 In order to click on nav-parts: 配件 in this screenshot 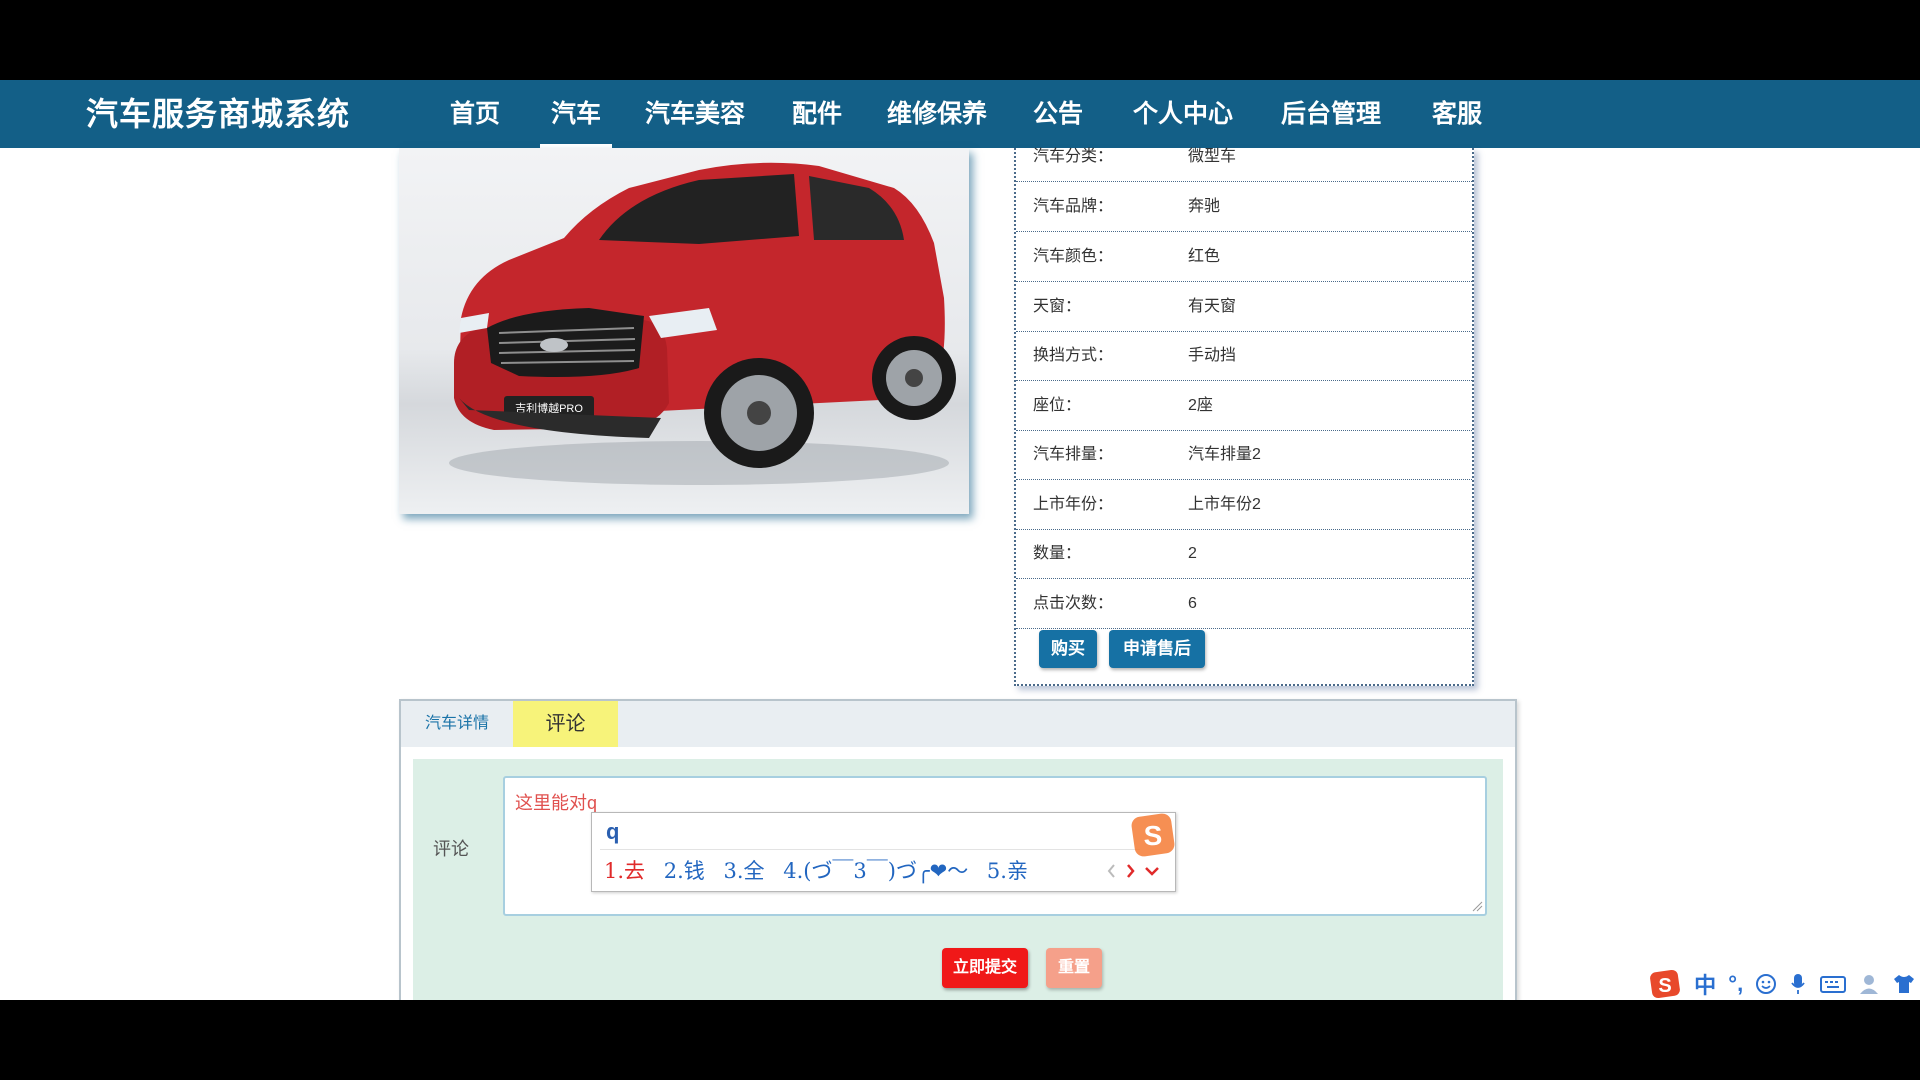, I will do `click(817, 114)`.